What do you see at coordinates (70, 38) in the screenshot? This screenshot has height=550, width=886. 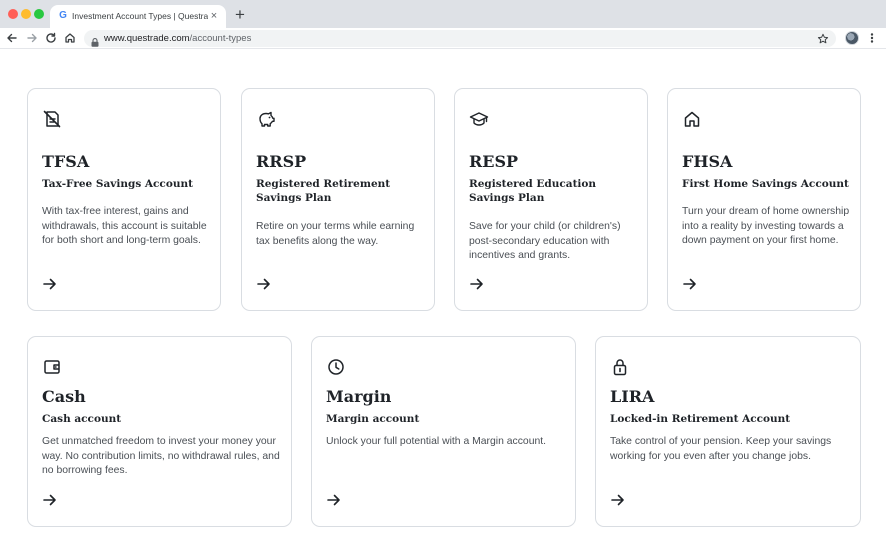 I see `home-button-icon` at bounding box center [70, 38].